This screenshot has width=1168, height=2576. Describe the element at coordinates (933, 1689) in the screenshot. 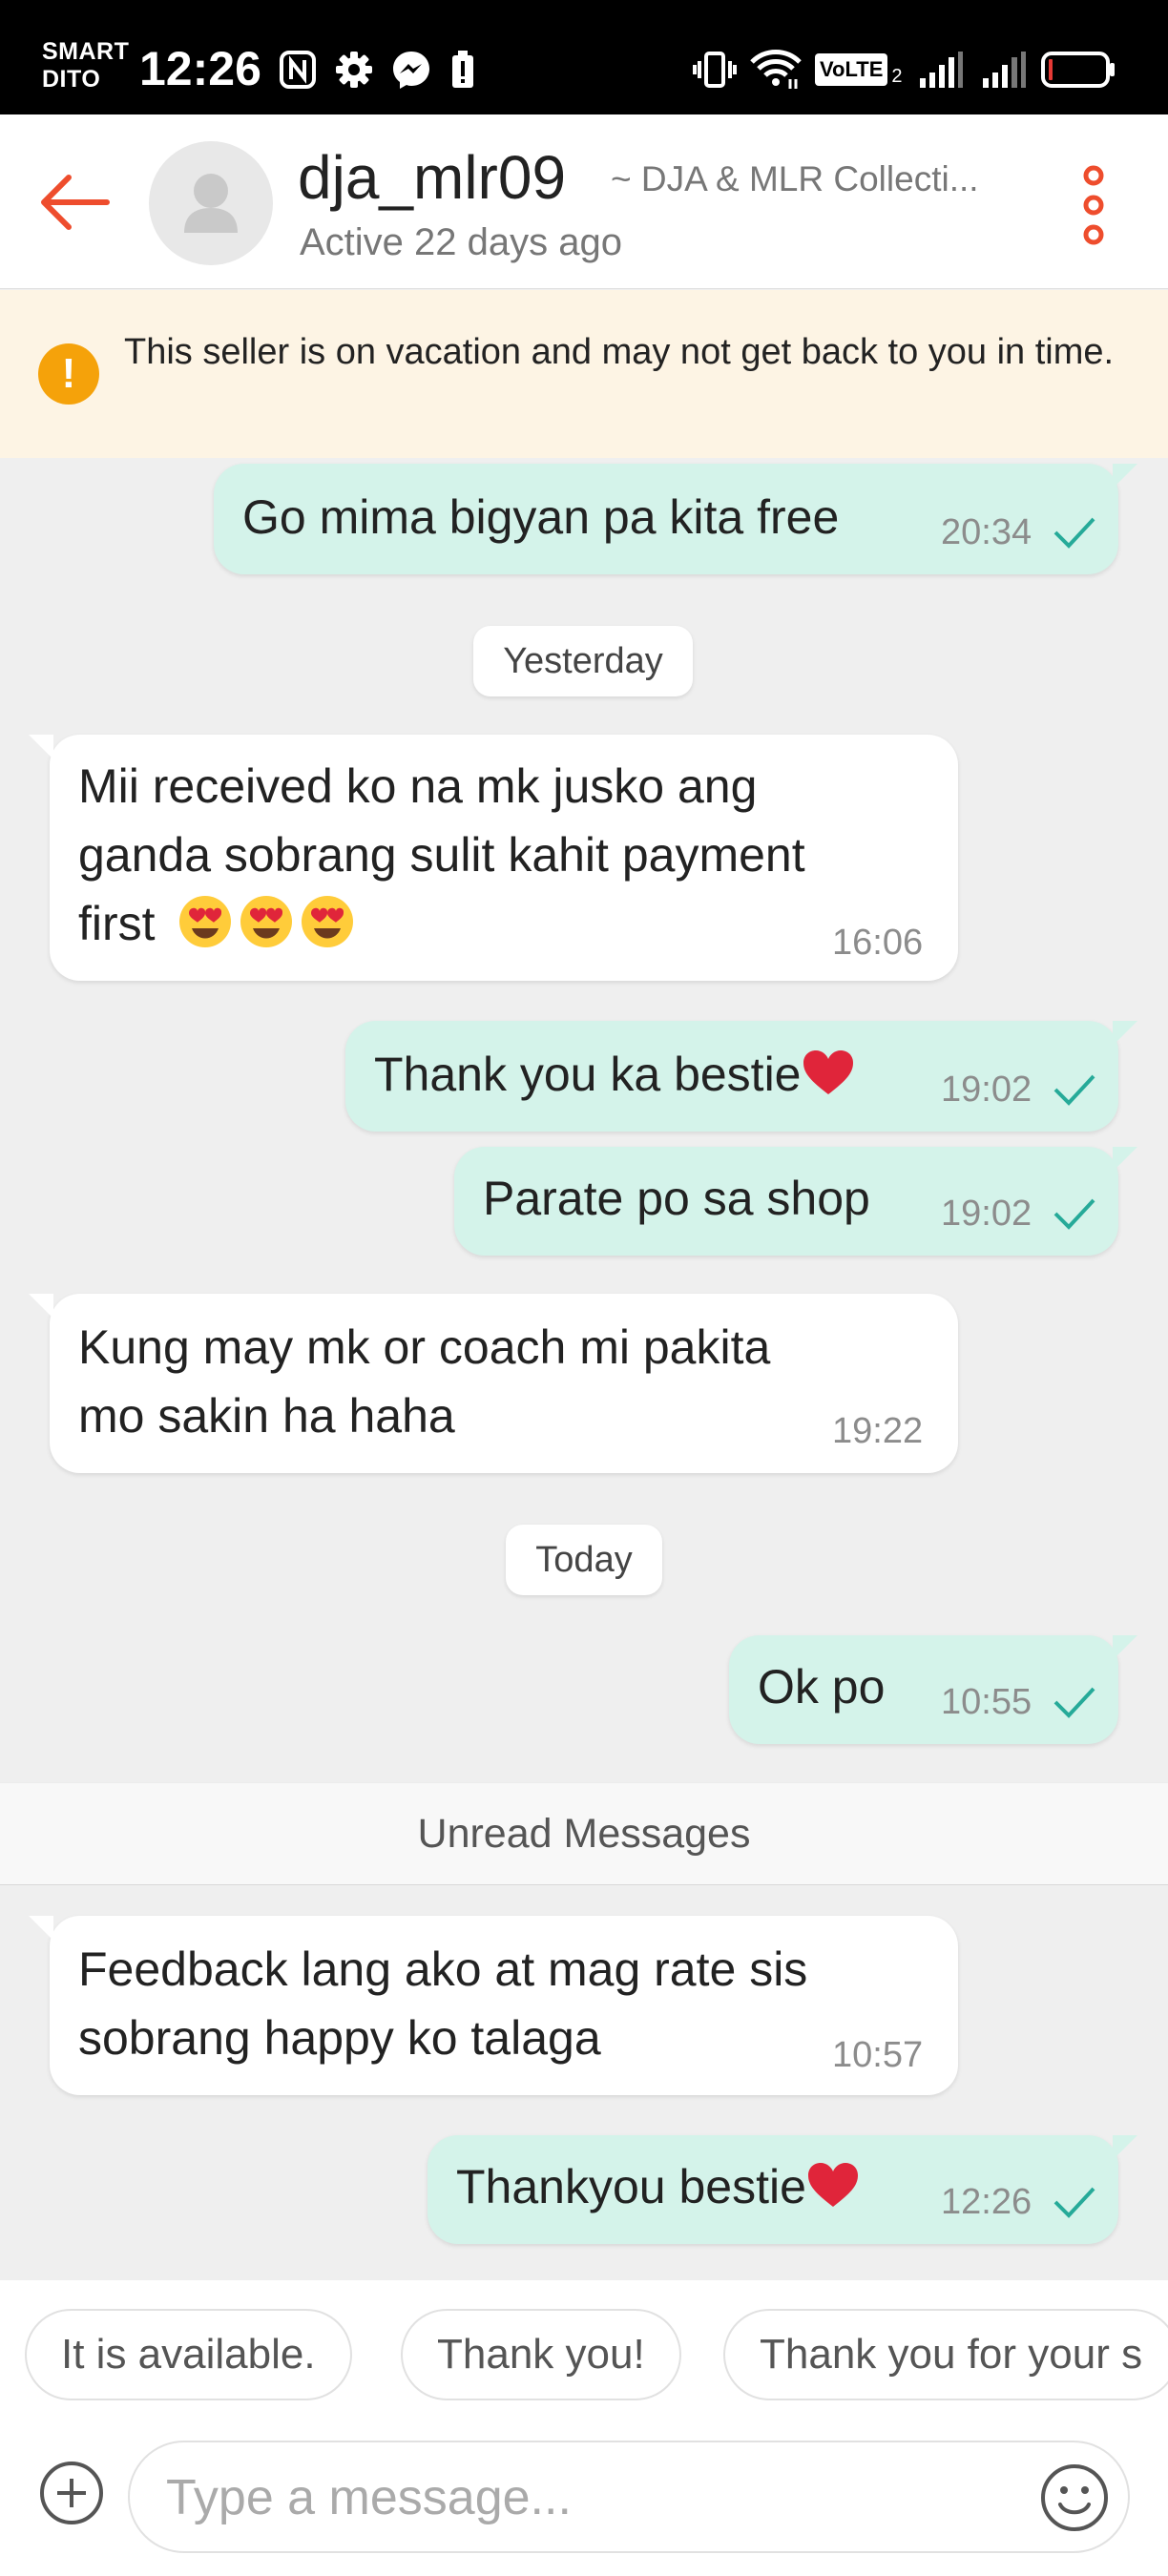

I see `message-outgoing: Ok po 10:55` at that location.